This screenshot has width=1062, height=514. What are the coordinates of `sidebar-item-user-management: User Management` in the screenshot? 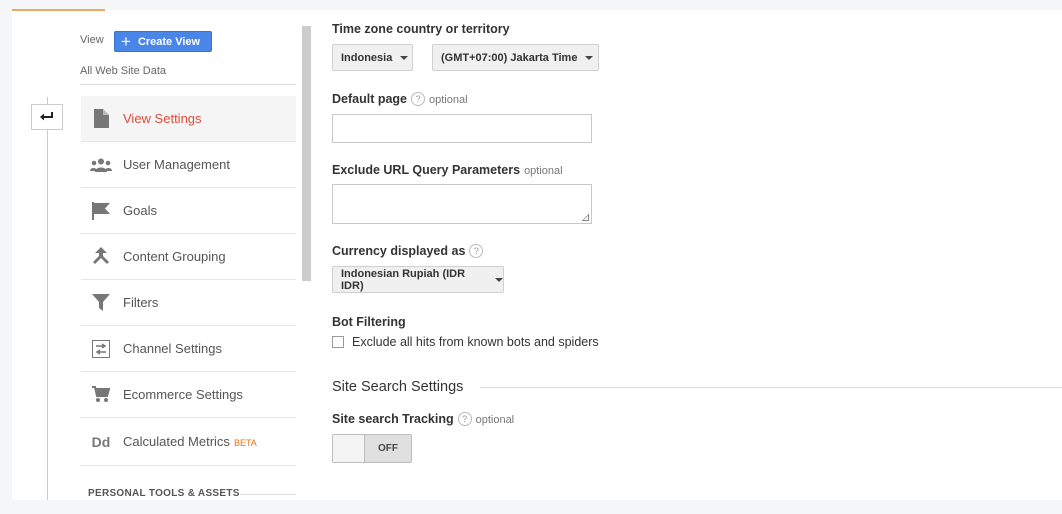 It's located at (188, 165).